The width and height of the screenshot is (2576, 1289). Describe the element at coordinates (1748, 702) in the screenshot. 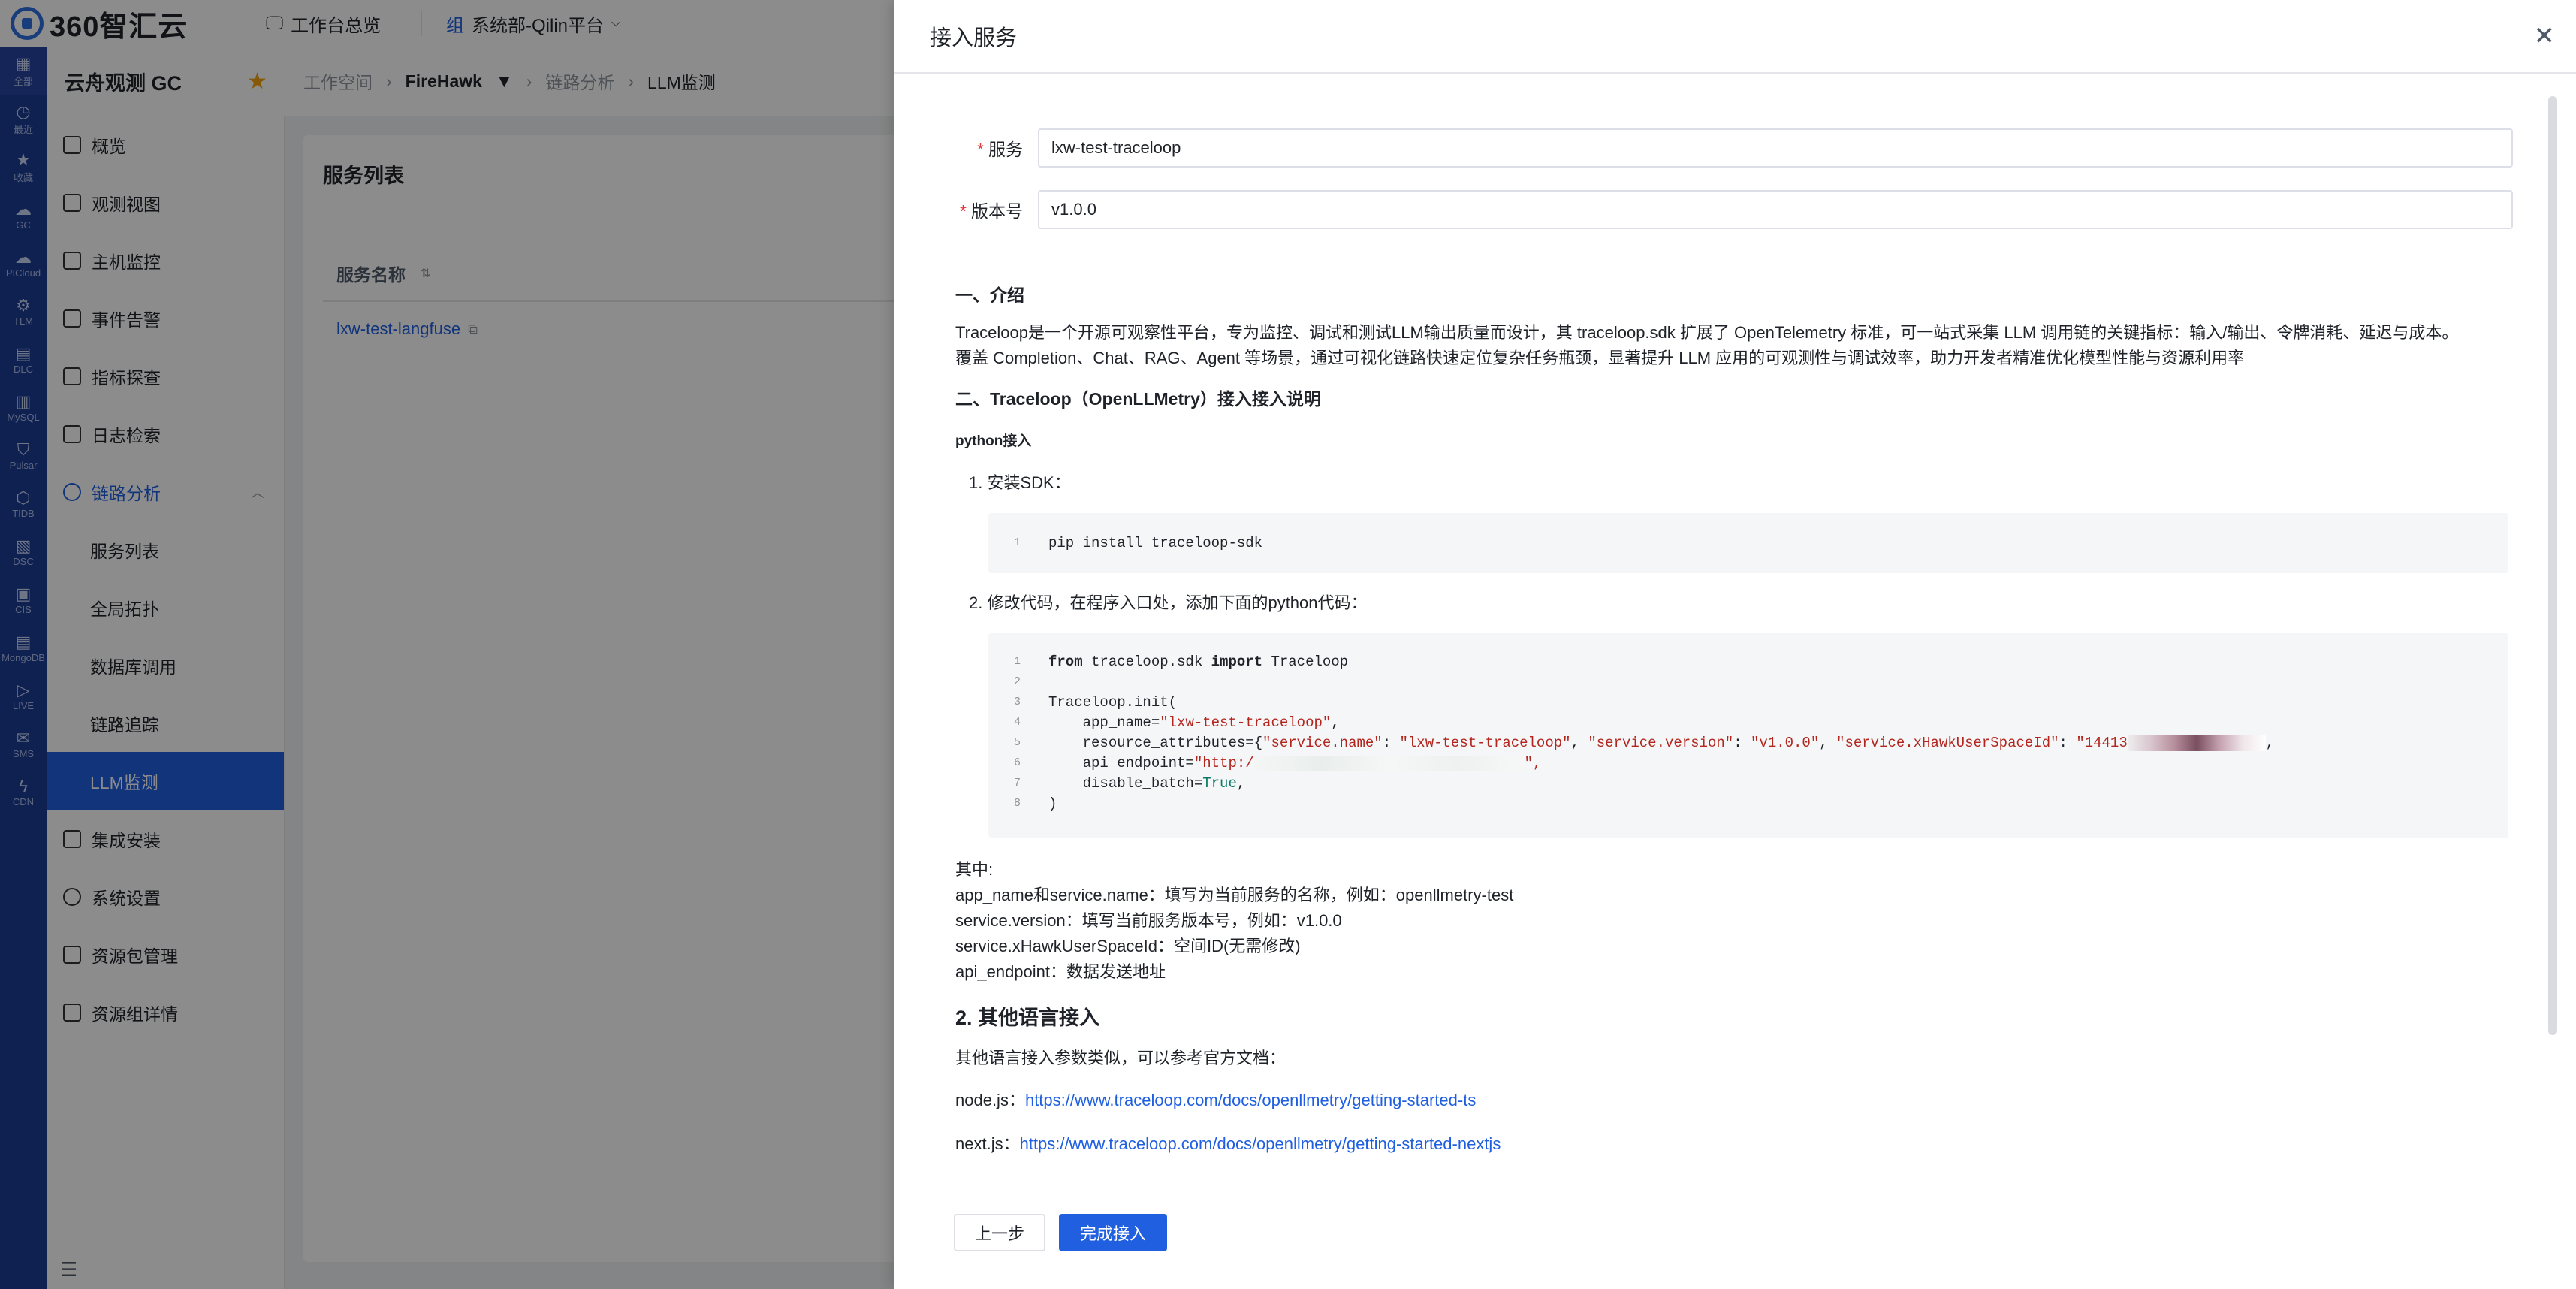

I see `code-line: 3 Traceloop.init(` at that location.